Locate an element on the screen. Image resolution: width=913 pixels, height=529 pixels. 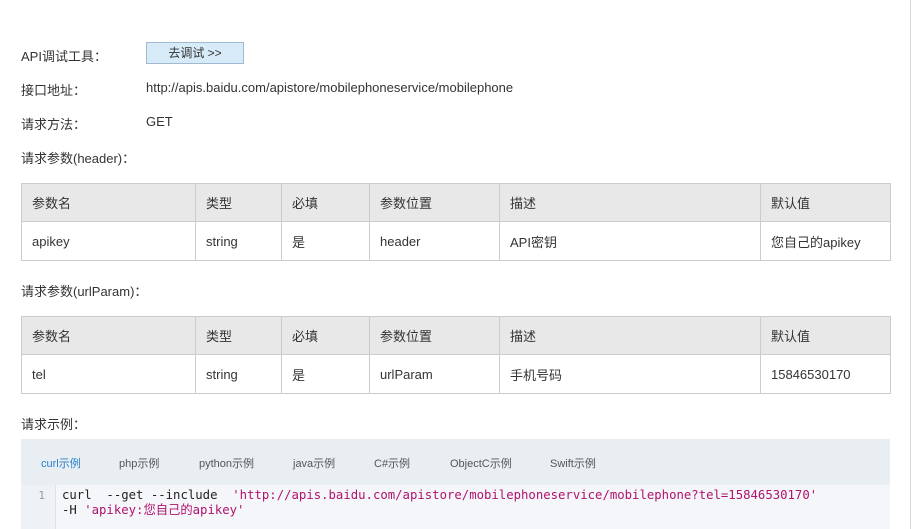
table-row: apikey string 是 header API密钥 您自己的apikey is located at coordinates (456, 241).